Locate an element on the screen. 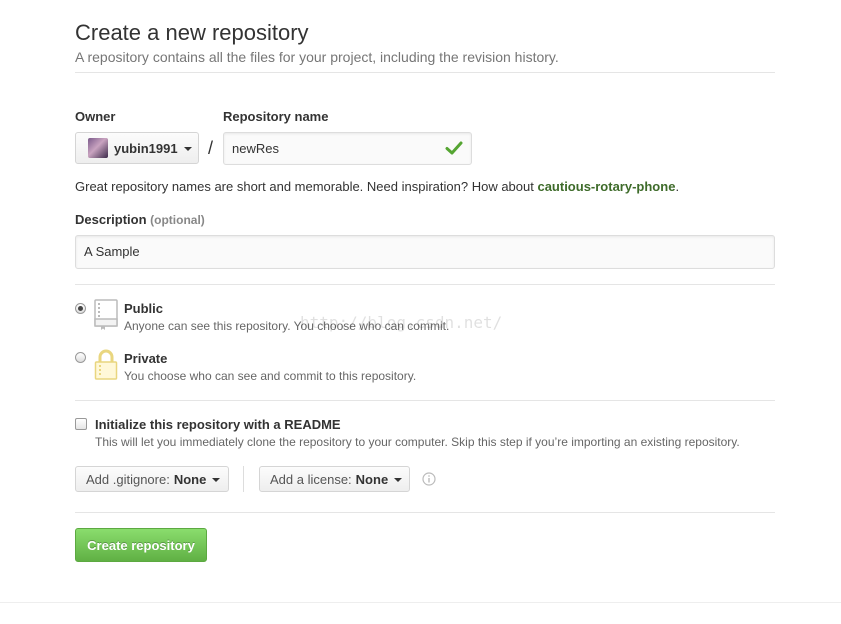 The image size is (841, 624). repo-name-label: Repository name is located at coordinates (276, 116).